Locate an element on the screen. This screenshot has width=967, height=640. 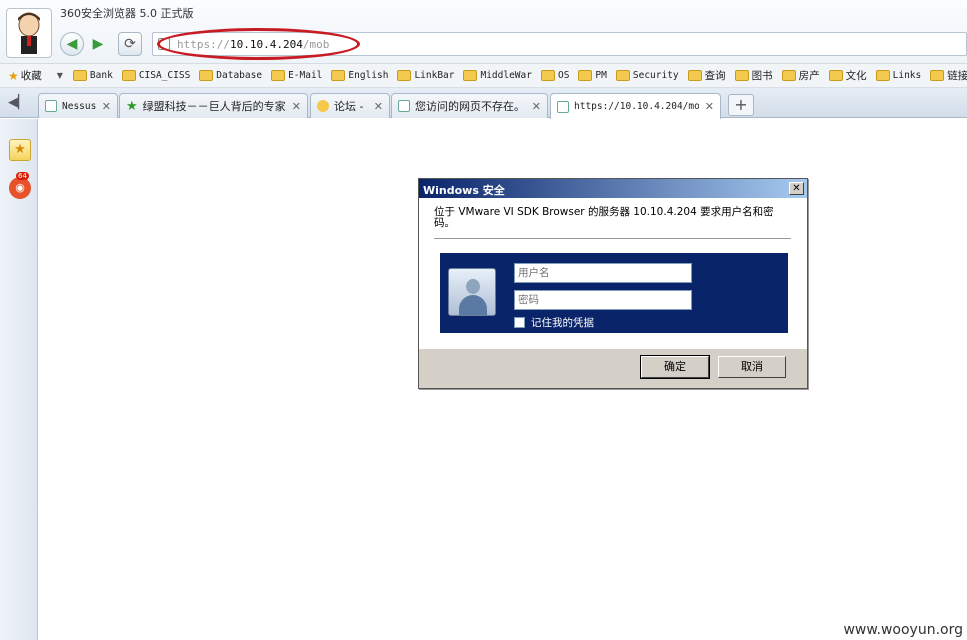
divider is located at coordinates (612, 238).